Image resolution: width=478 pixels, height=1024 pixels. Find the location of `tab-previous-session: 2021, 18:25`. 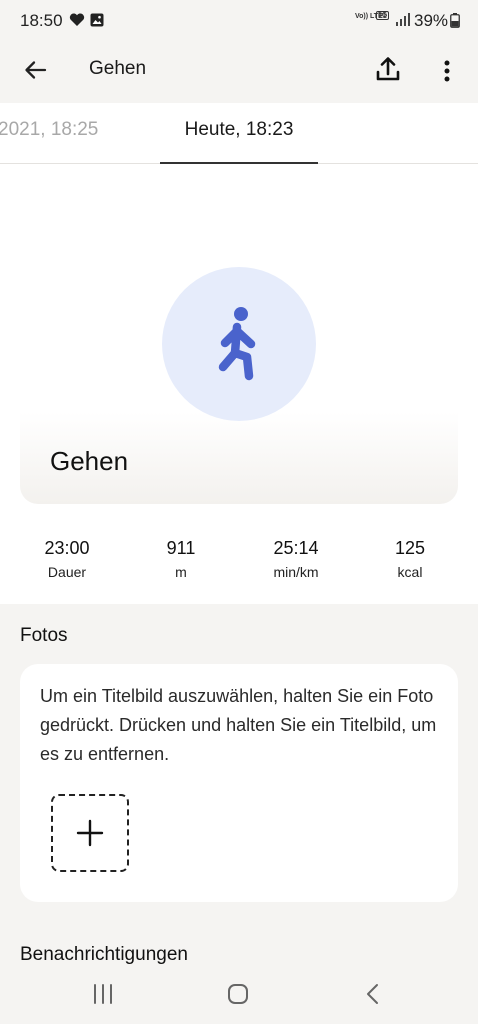

tab-previous-session: 2021, 18:25 is located at coordinates (49, 130).